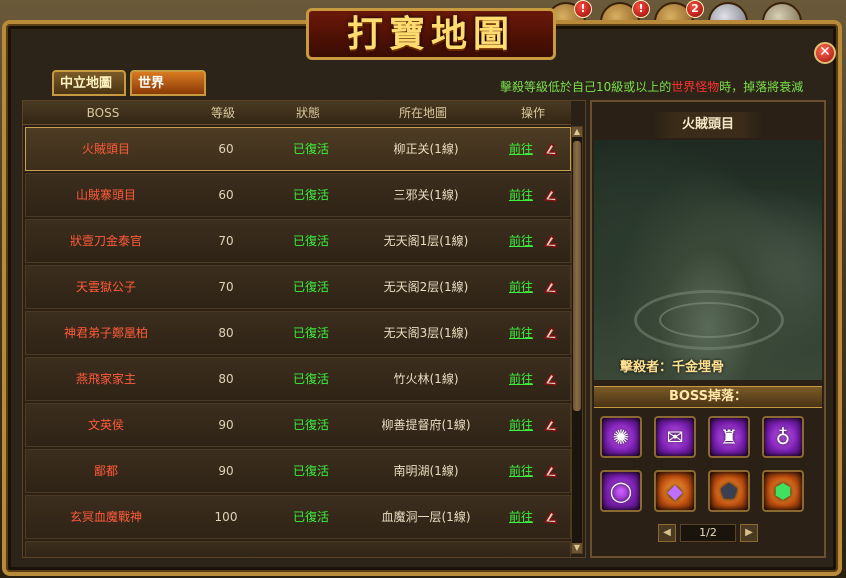 Image resolution: width=846 pixels, height=578 pixels. I want to click on column-header-map: 所在地圖, so click(422, 113).